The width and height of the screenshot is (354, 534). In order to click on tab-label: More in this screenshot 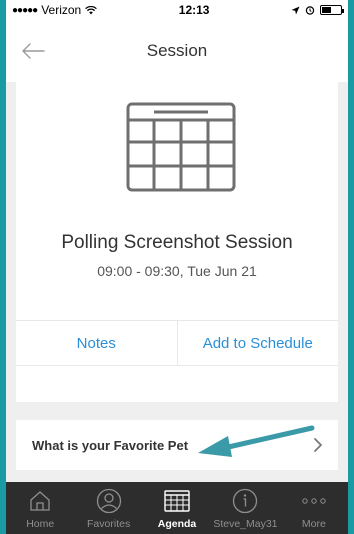, I will do `click(313, 524)`.